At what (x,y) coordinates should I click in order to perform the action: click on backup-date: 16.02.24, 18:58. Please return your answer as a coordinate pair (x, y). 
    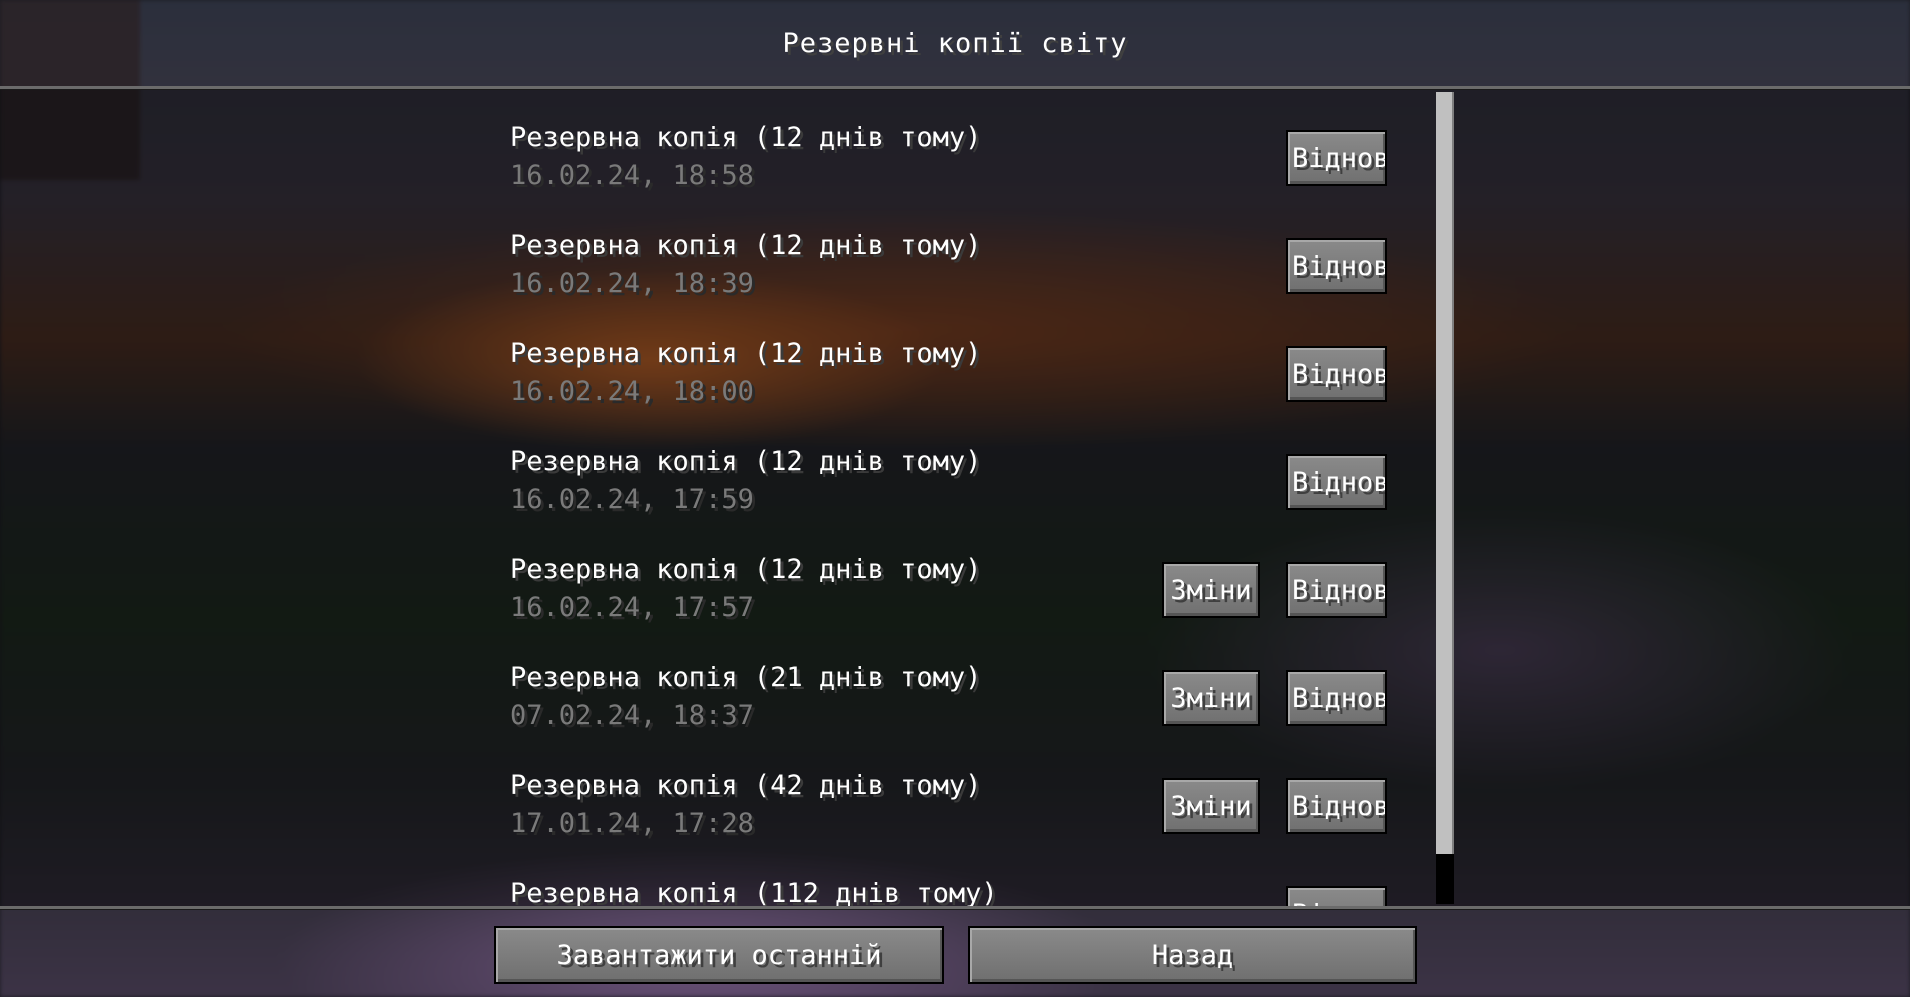
    Looking at the image, I should click on (632, 175).